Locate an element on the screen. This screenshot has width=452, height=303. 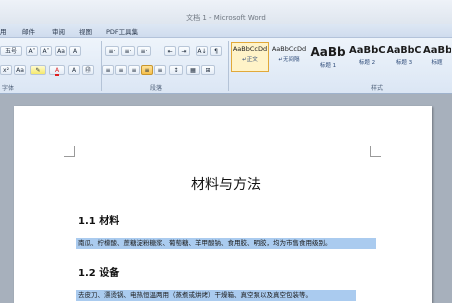
sort-button: A↓ is located at coordinates (202, 51).